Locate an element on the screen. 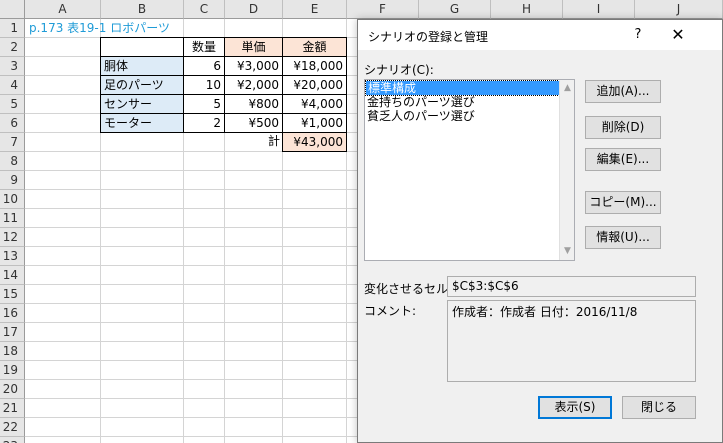  item-amount-cell: ¥1,000 is located at coordinates (314, 123).